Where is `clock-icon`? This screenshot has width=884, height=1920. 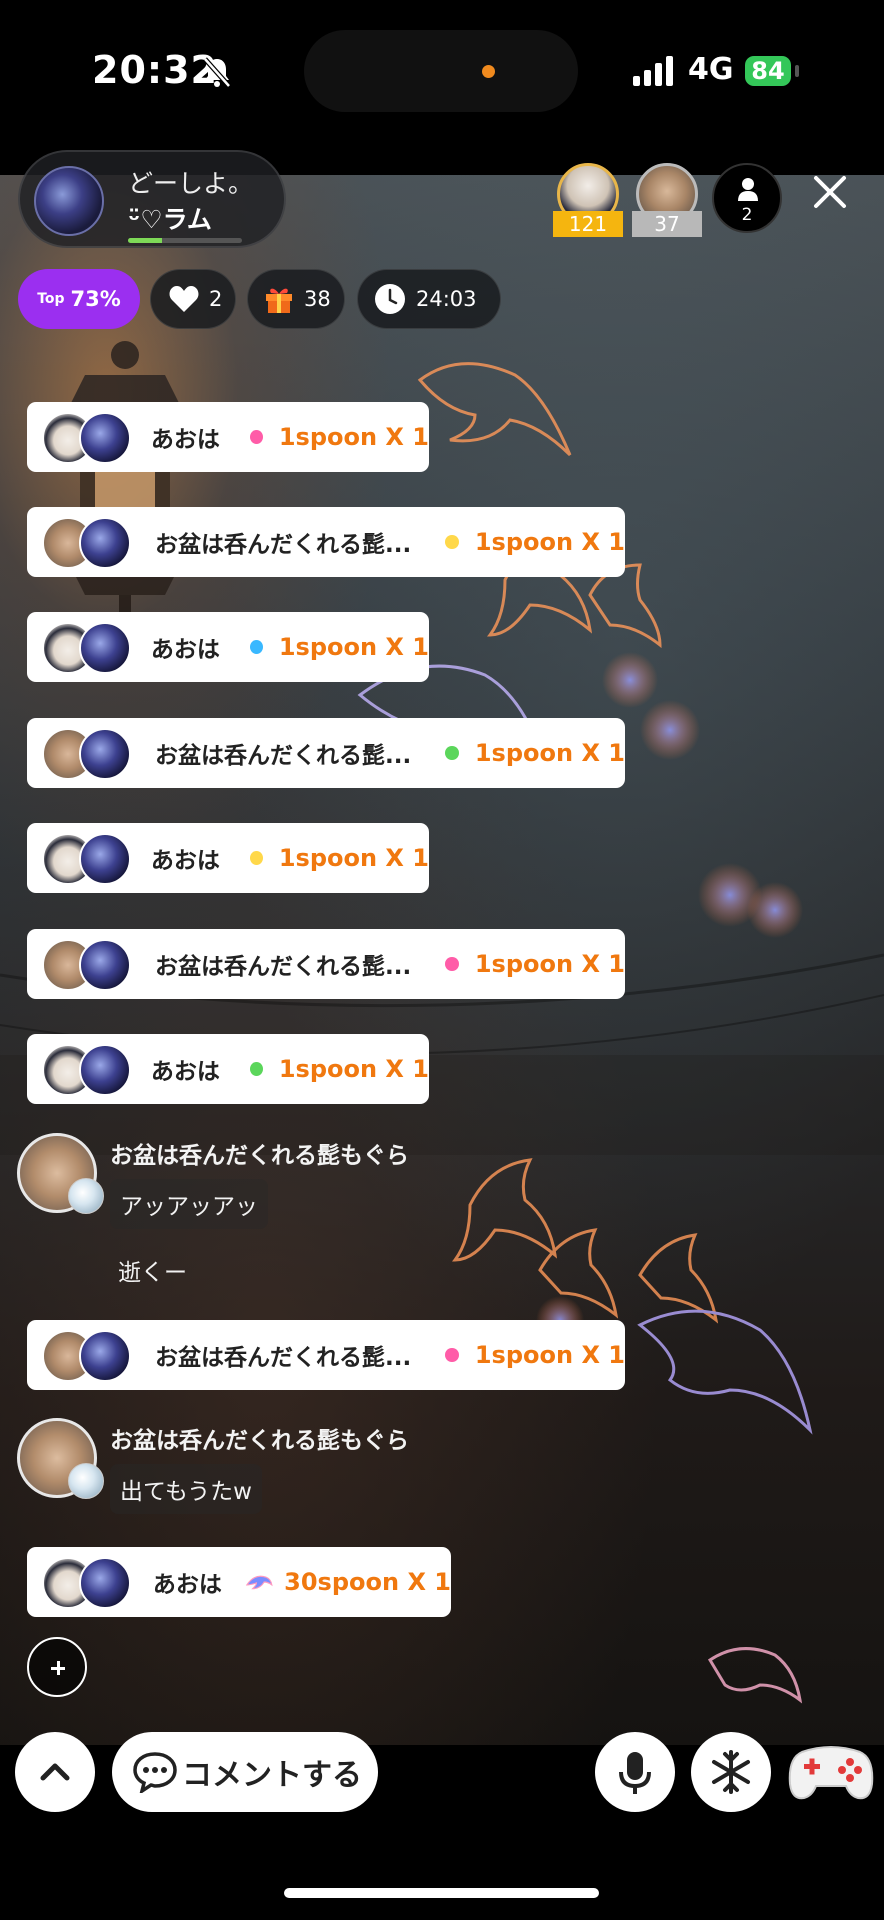
clock-icon is located at coordinates (390, 299).